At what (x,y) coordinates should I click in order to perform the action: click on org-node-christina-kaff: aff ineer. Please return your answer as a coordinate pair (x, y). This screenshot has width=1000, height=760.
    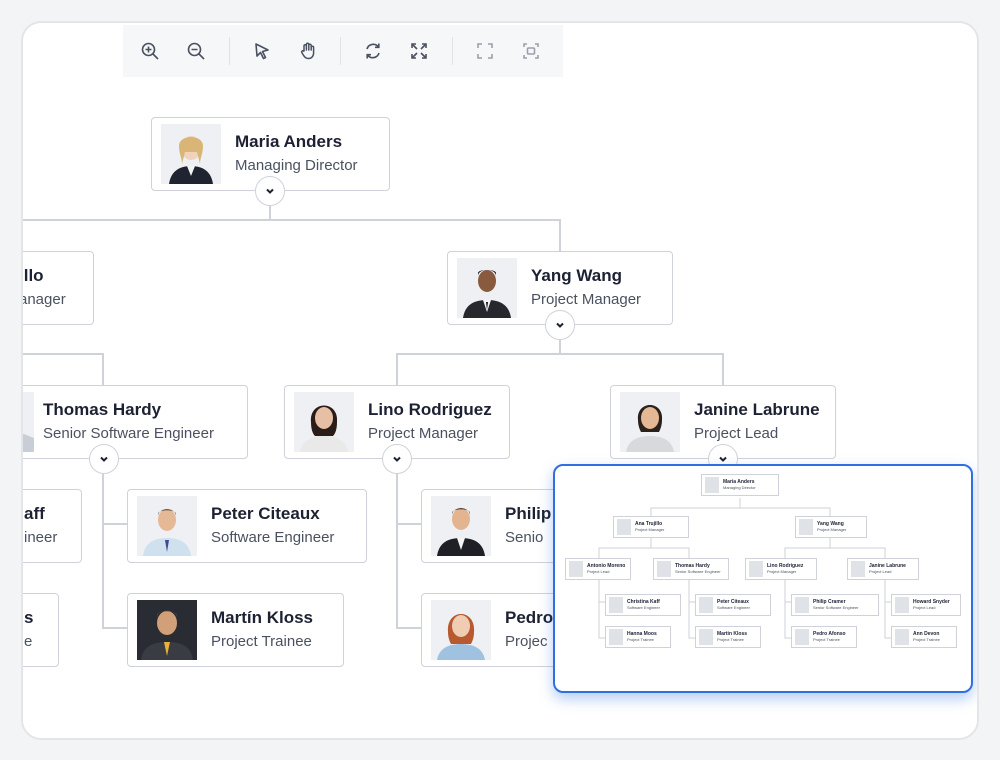
    Looking at the image, I should click on (52, 526).